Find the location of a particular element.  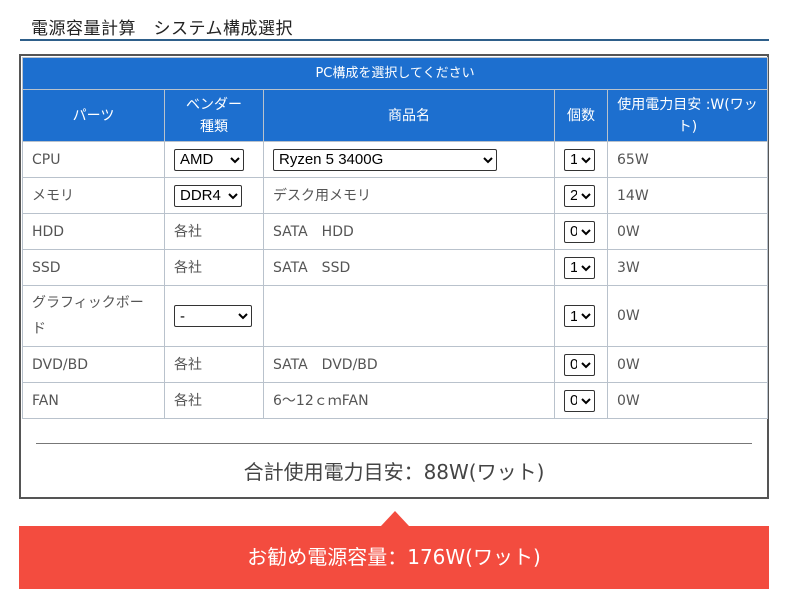

ssd-count-select: 1 is located at coordinates (579, 267).